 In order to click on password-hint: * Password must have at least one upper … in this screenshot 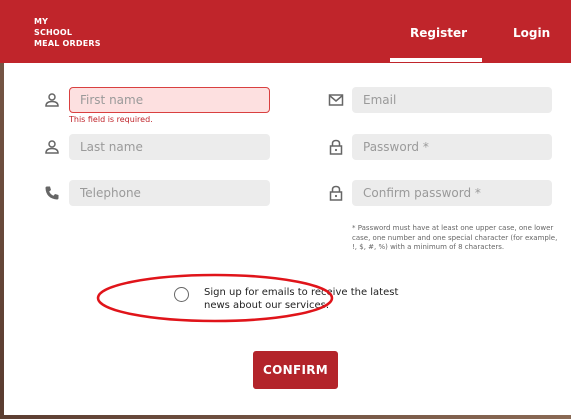, I will do `click(455, 237)`.